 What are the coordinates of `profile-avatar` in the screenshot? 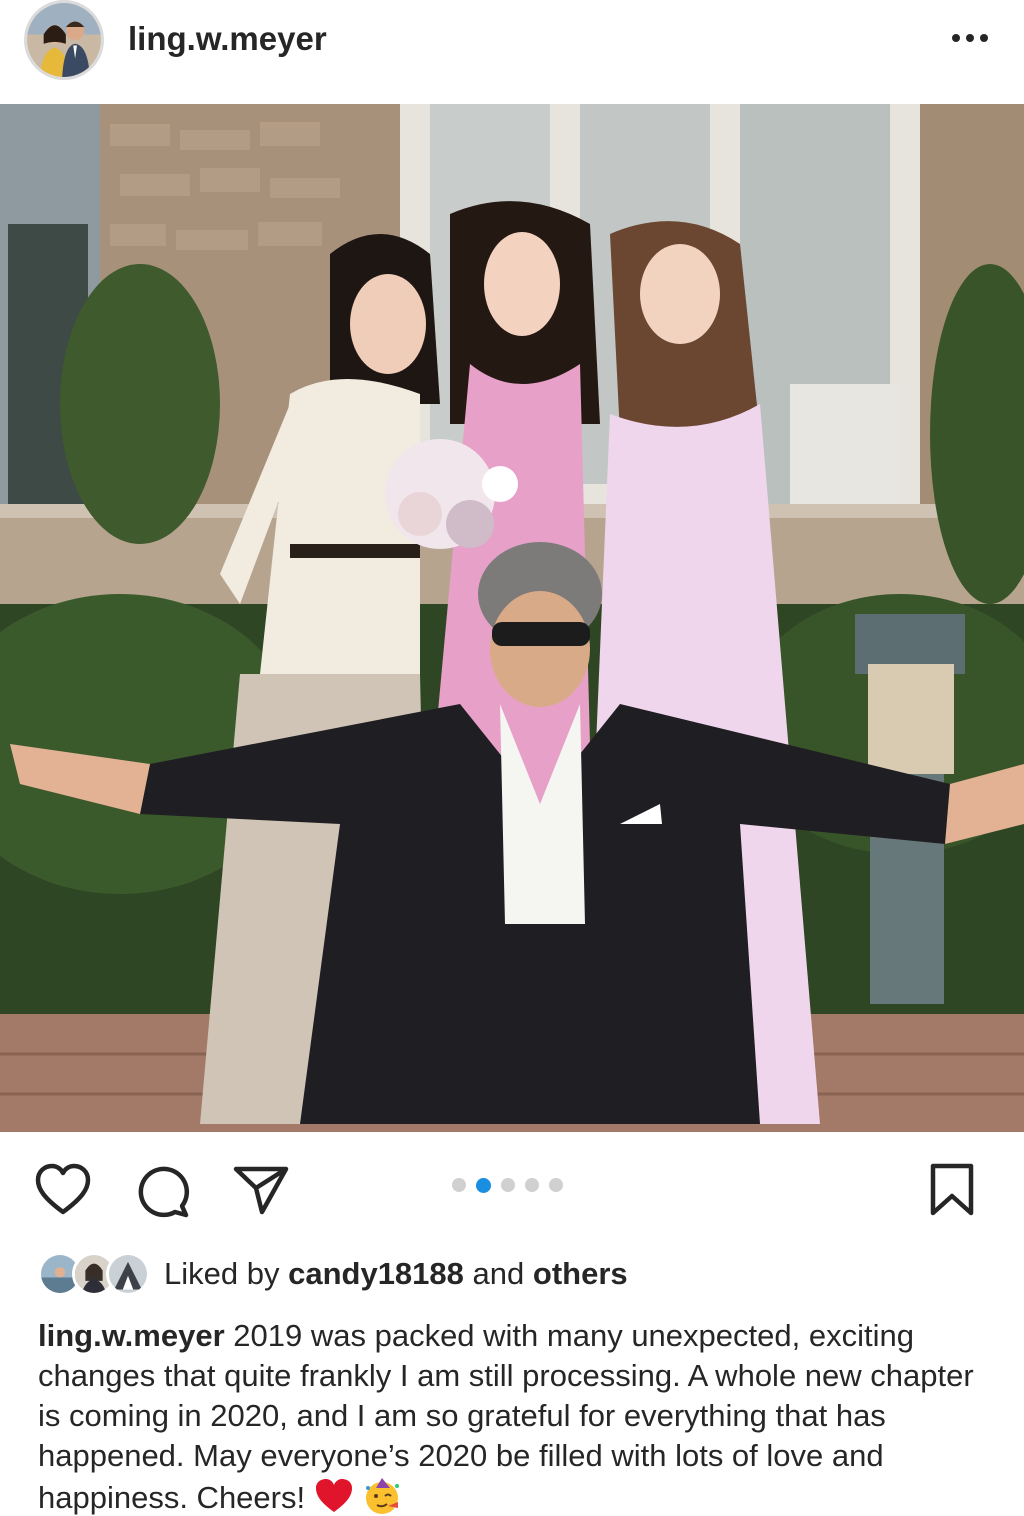 It's located at (64, 40).